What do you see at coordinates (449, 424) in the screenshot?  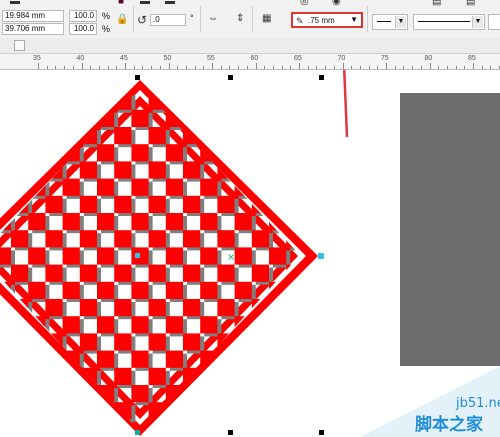 I see `watermark-brand: 脚本之家` at bounding box center [449, 424].